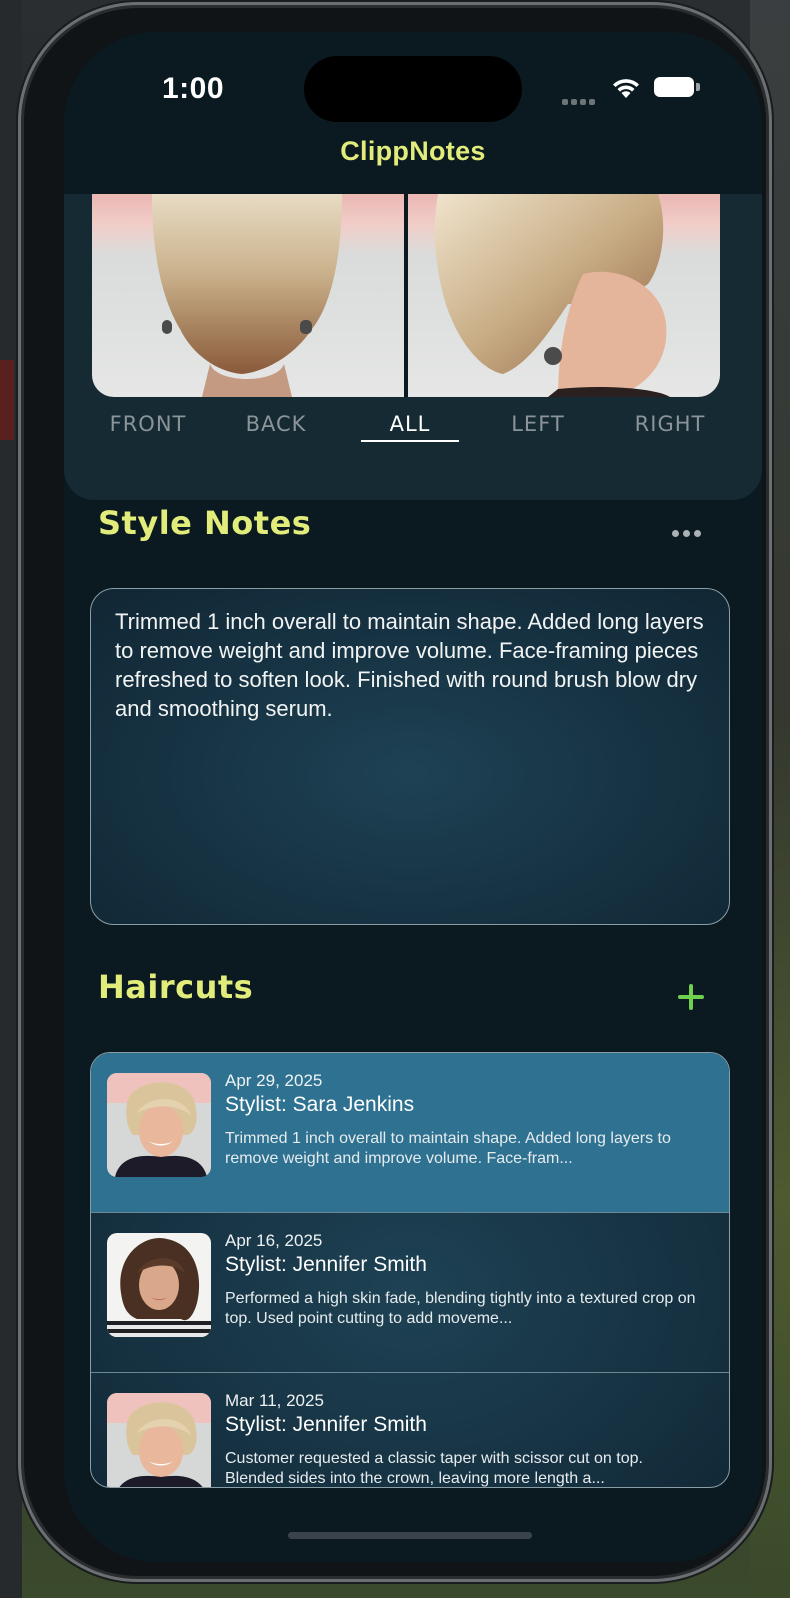  I want to click on haircuts-title: Haircuts, so click(176, 987).